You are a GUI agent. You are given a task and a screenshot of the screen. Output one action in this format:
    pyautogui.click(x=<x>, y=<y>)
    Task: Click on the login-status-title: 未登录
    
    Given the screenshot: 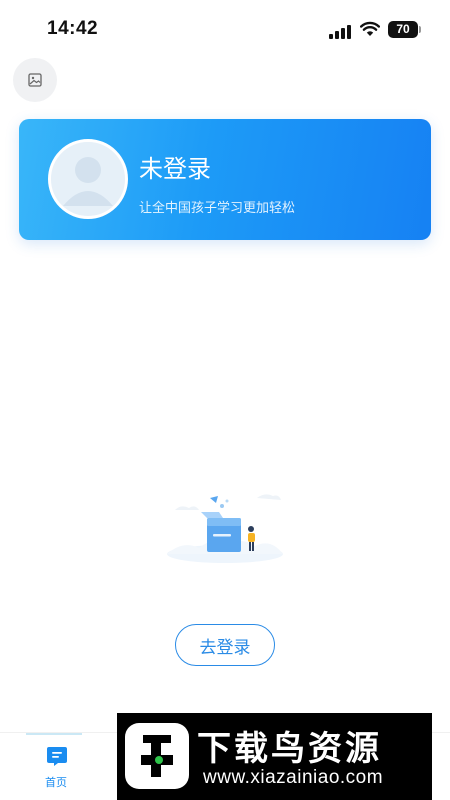 What is the action you would take?
    pyautogui.click(x=175, y=169)
    